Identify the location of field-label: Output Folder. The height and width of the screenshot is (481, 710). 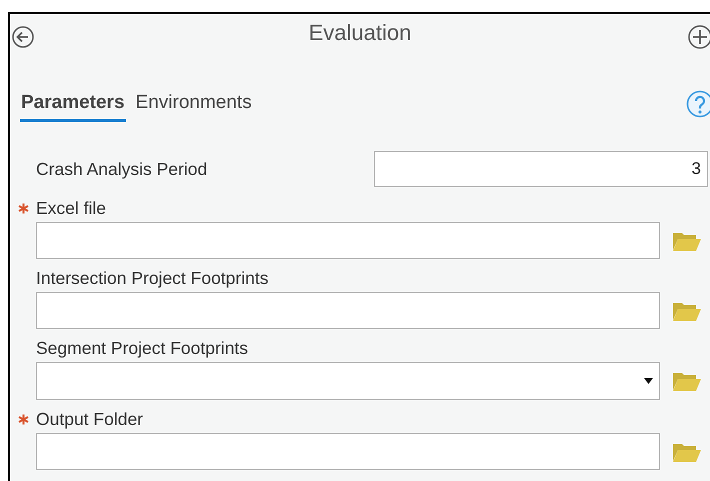
(89, 419).